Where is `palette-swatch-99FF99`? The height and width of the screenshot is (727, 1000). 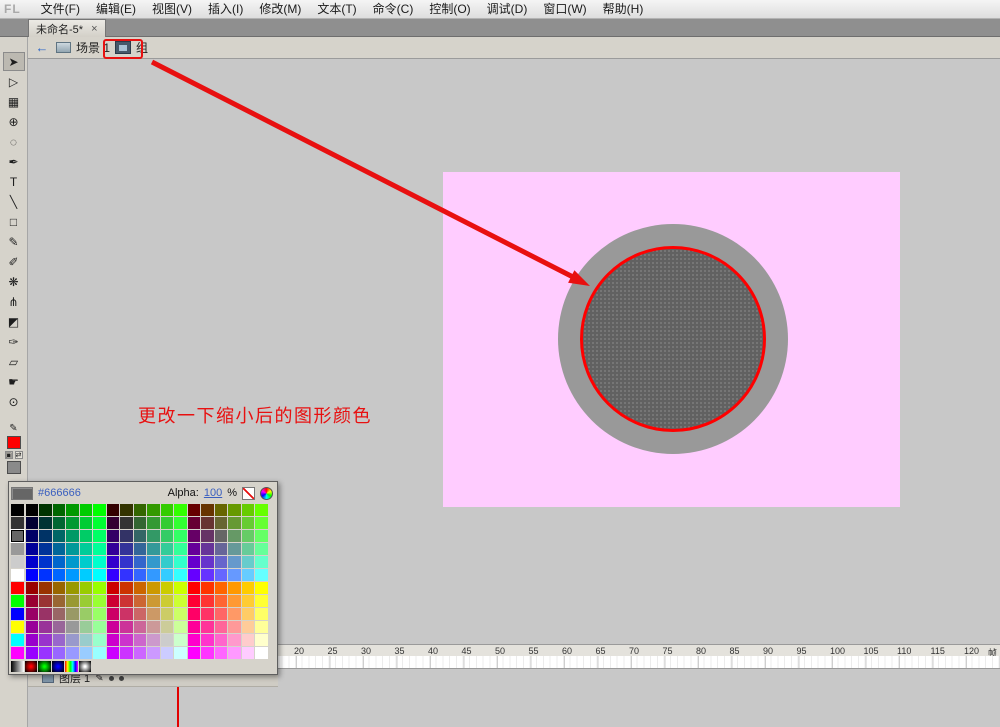
palette-swatch-99FF99 is located at coordinates (99, 627).